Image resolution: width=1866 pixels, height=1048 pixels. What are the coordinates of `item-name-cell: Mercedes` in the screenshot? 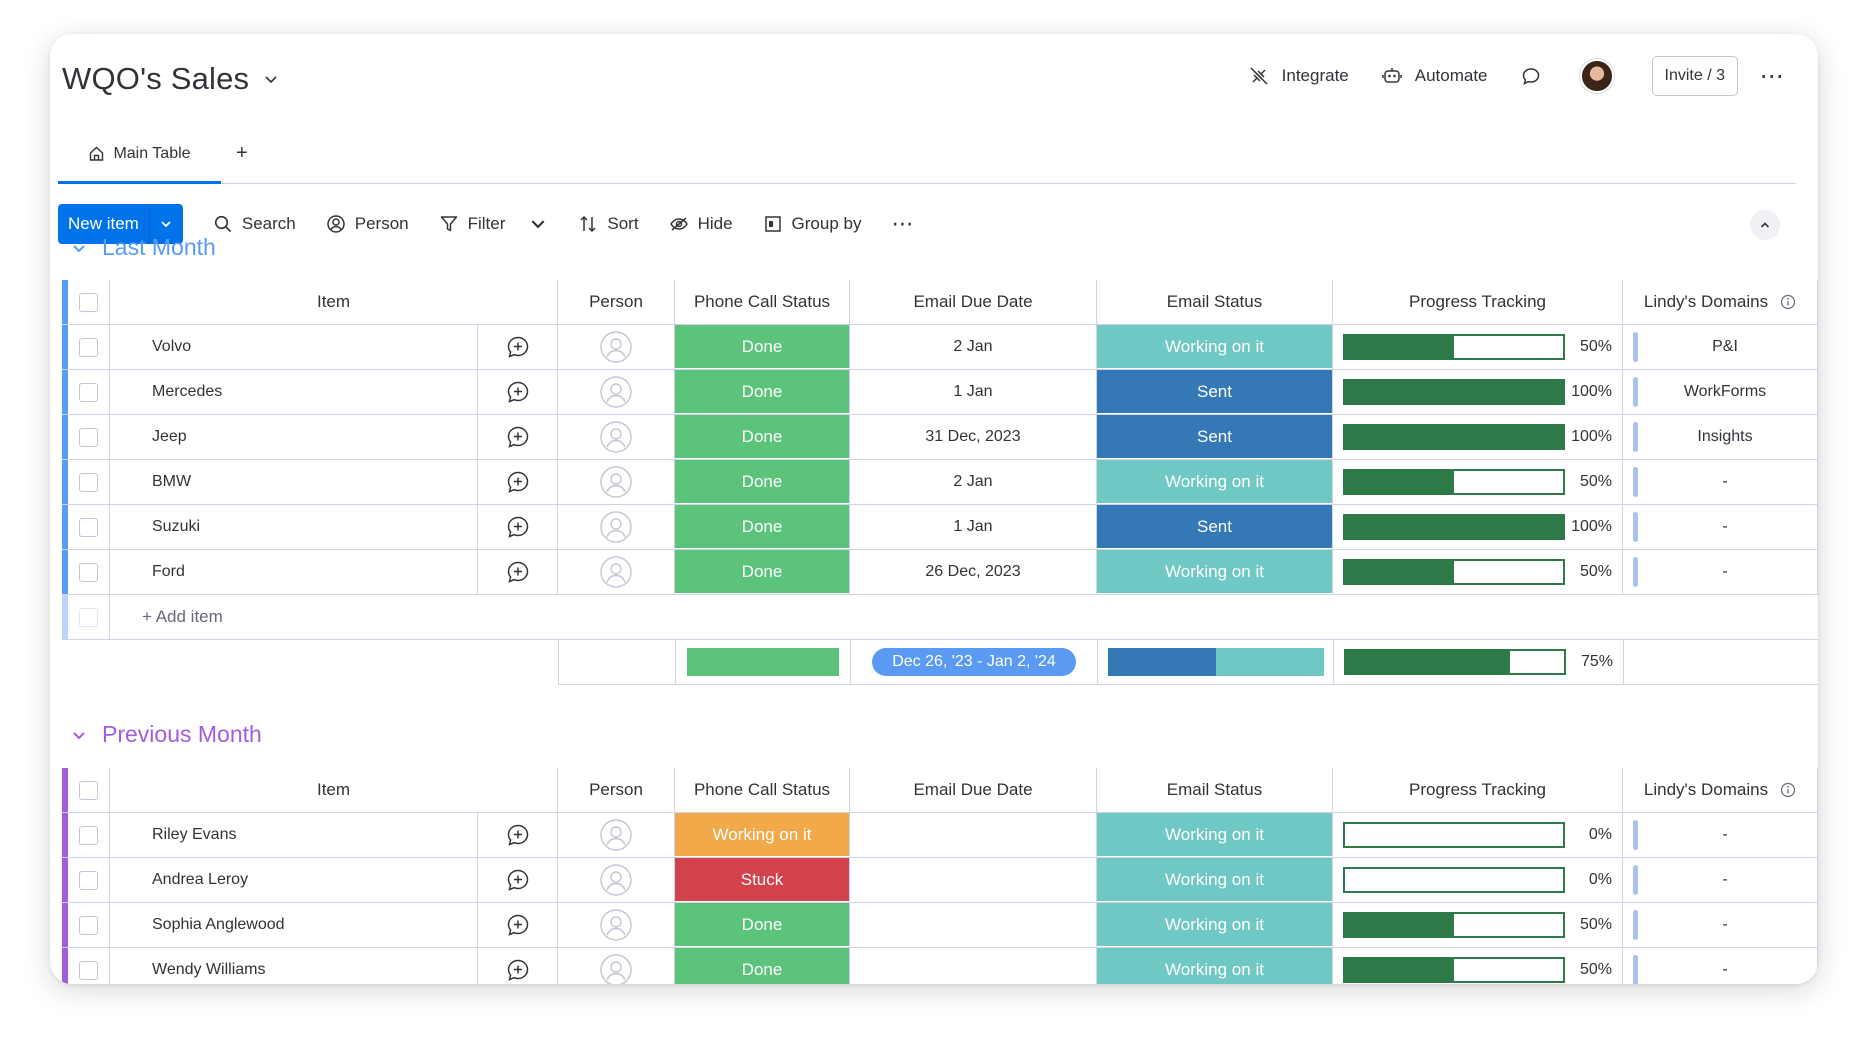 It's located at (294, 392).